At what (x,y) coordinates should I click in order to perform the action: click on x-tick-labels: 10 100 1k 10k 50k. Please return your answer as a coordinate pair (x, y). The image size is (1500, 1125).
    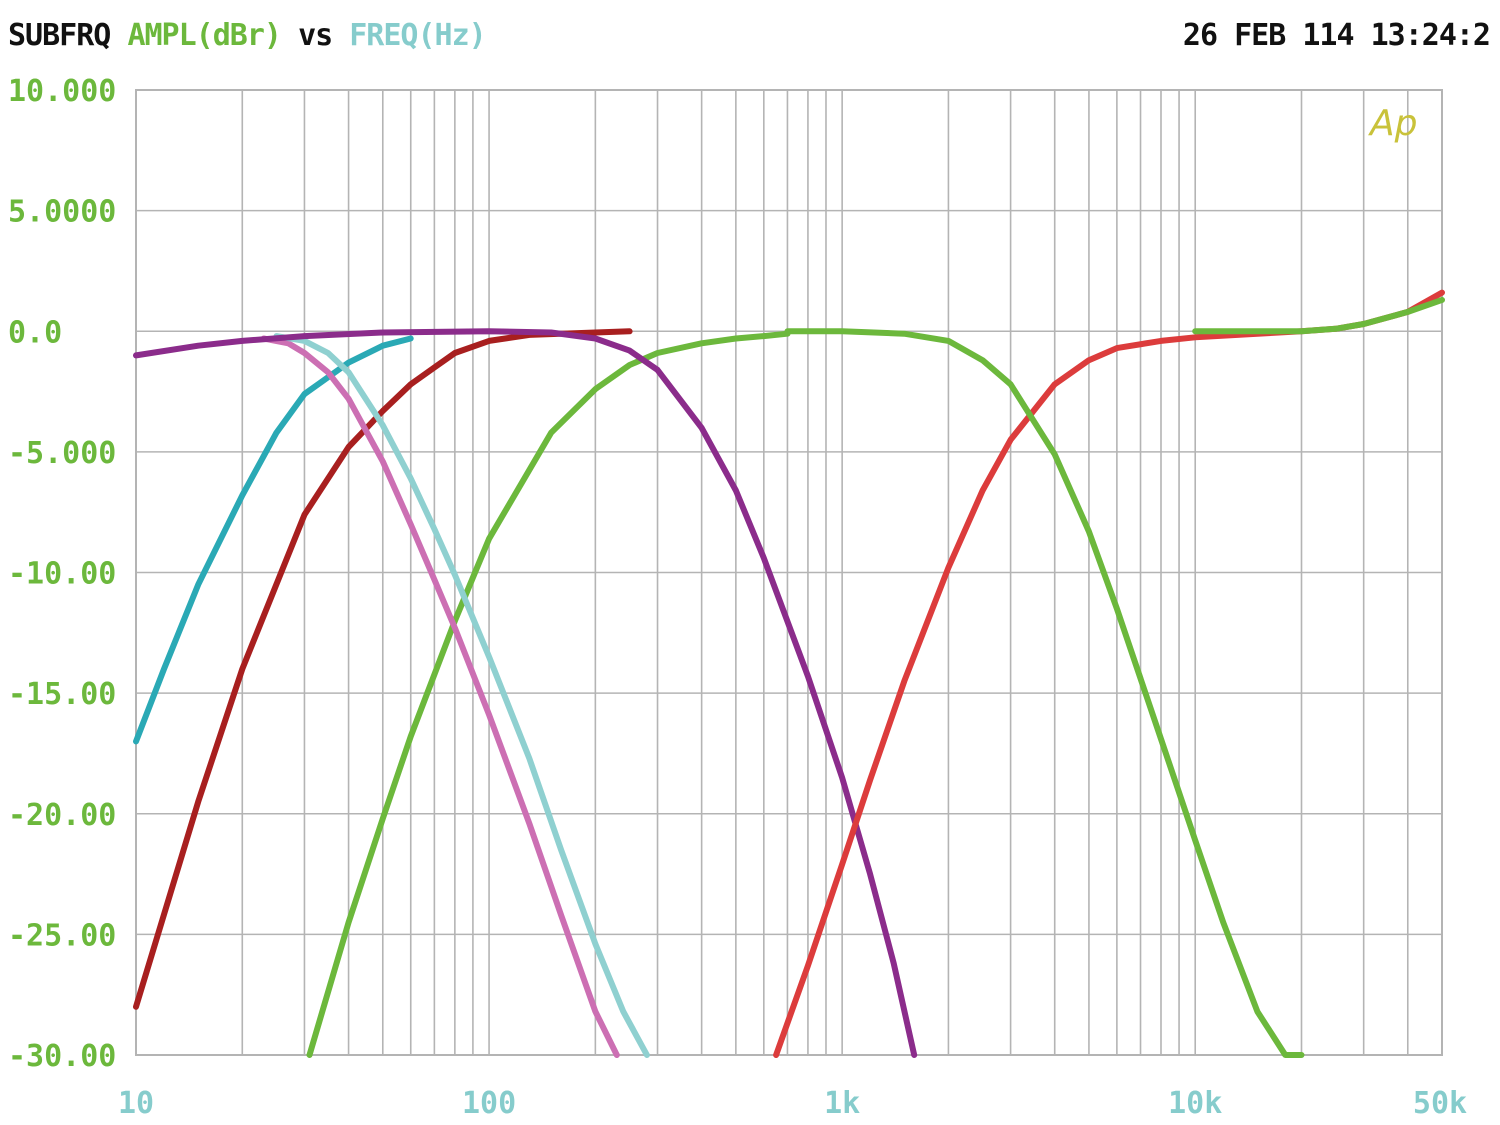
    Looking at the image, I should click on (792, 1103).